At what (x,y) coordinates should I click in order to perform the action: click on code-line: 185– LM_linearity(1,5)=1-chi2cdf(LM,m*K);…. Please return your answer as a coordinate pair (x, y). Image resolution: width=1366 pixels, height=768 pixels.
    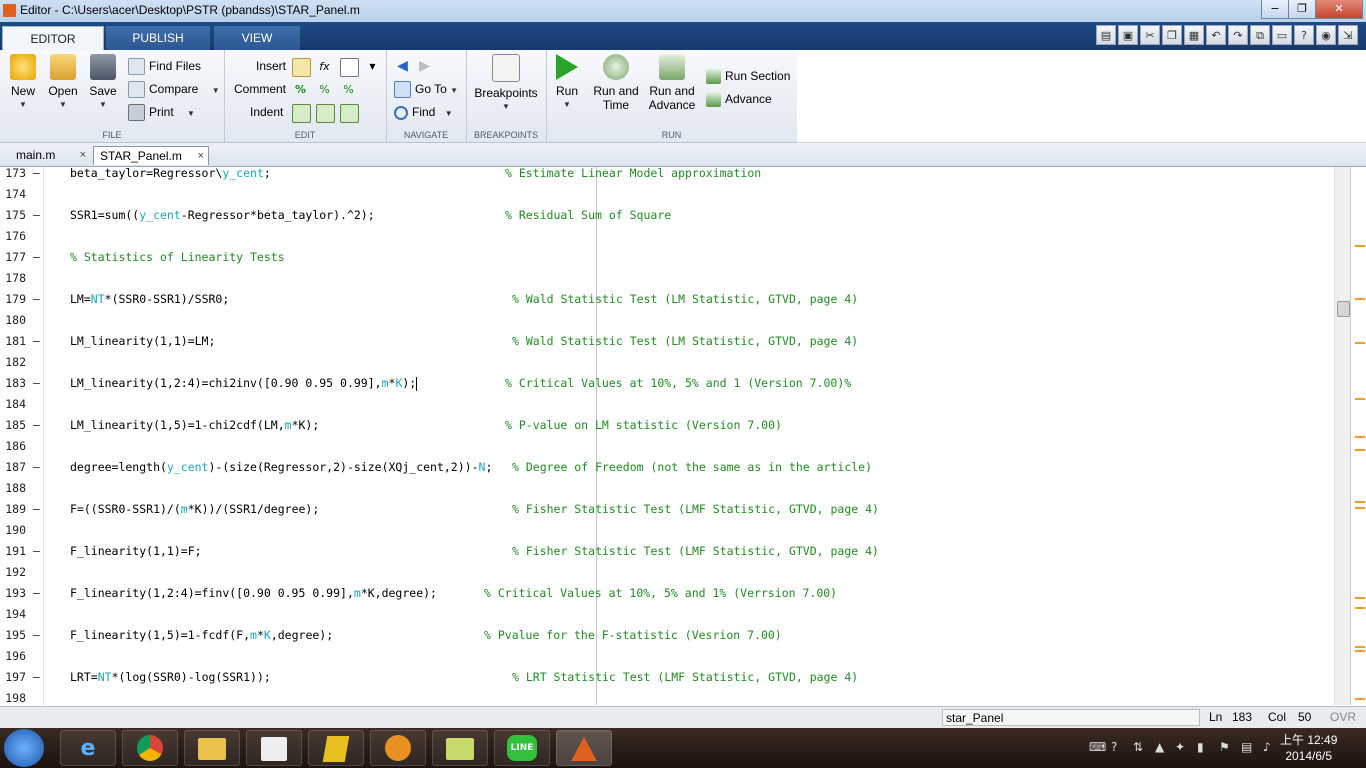
    Looking at the image, I should click on (667, 425).